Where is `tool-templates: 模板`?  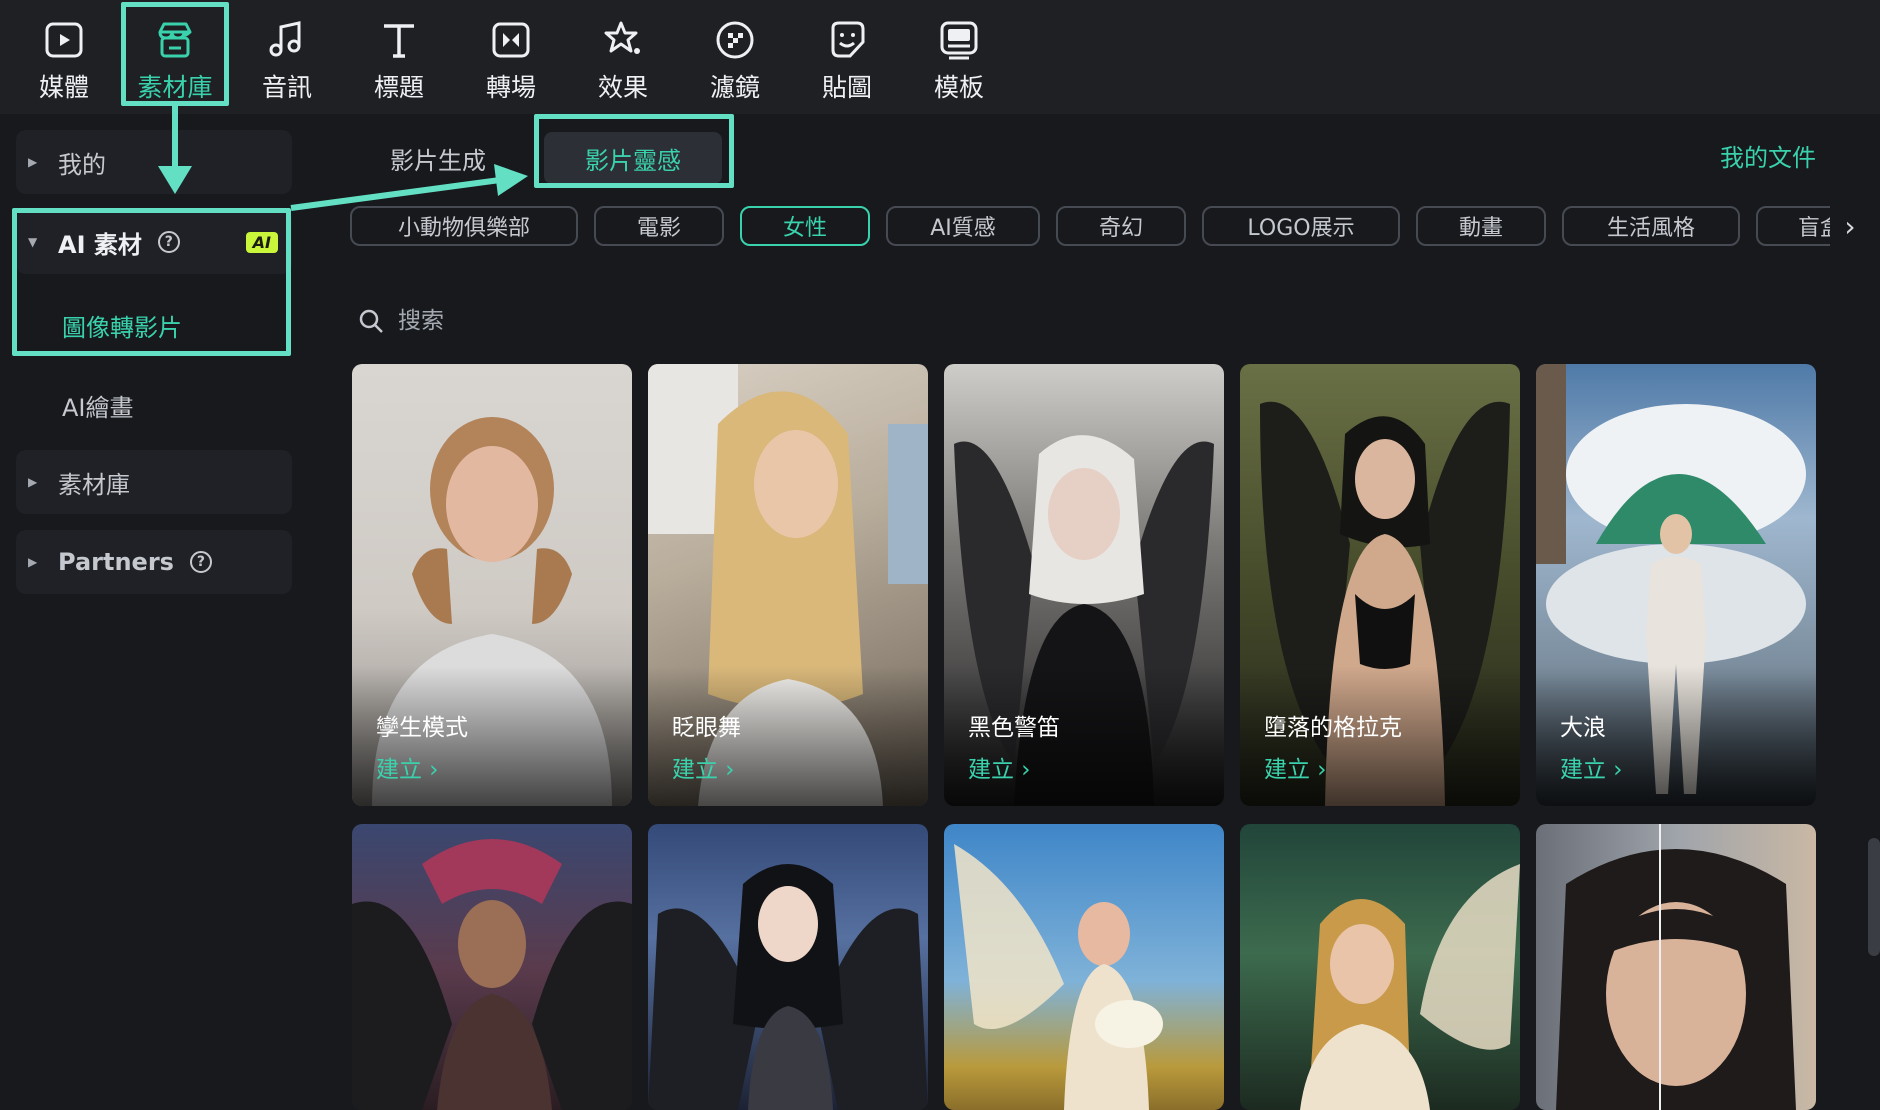 tool-templates: 模板 is located at coordinates (959, 56).